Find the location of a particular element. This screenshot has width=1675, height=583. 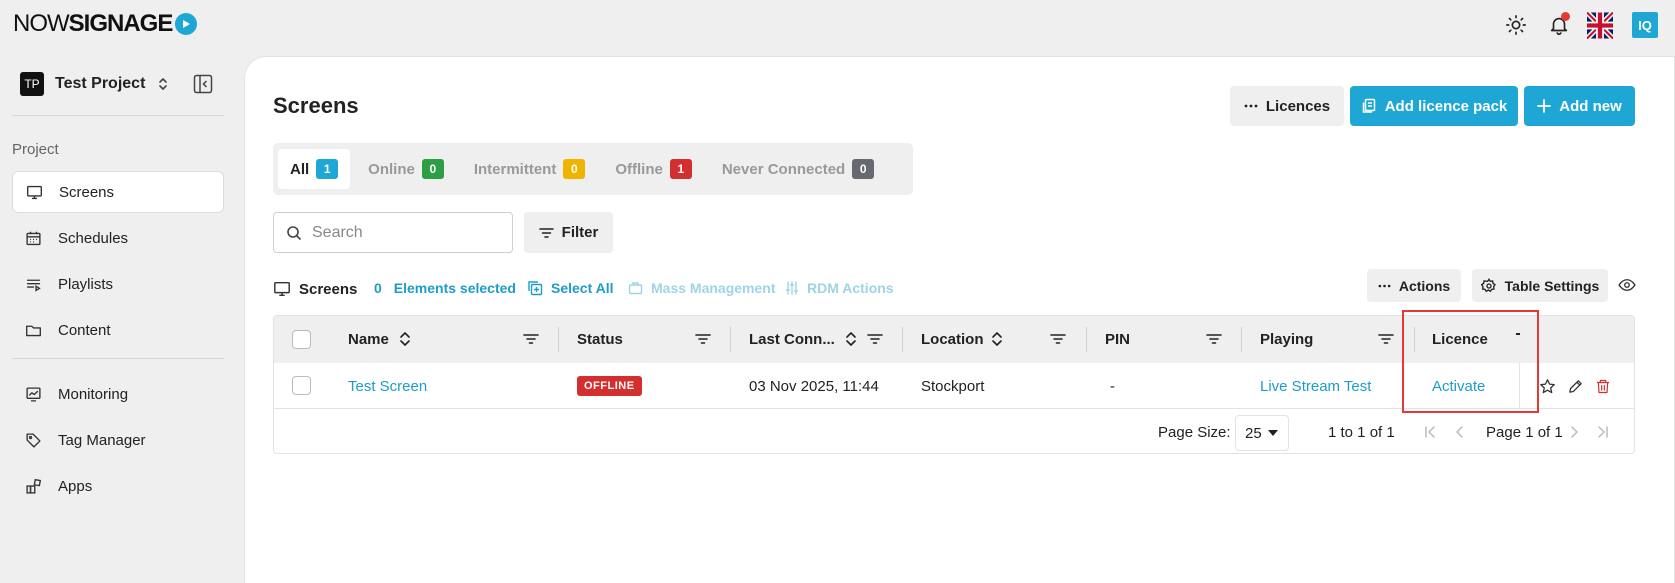

sidebar-item-screens: Screens is located at coordinates (118, 192).